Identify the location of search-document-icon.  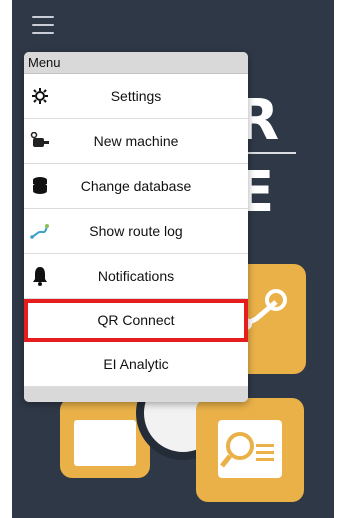
(250, 449).